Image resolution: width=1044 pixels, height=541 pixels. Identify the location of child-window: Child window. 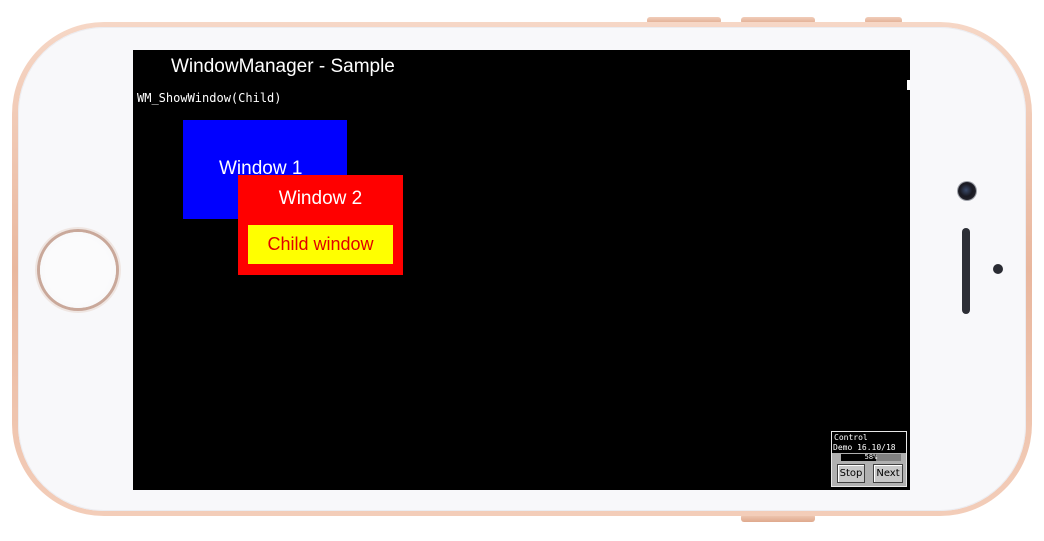
(320, 244).